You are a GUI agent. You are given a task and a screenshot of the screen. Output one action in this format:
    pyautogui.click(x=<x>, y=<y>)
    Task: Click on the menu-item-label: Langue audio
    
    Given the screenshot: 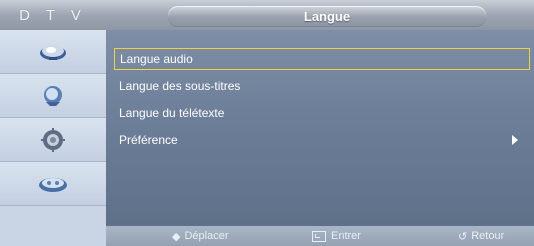 What is the action you would take?
    pyautogui.click(x=156, y=59)
    